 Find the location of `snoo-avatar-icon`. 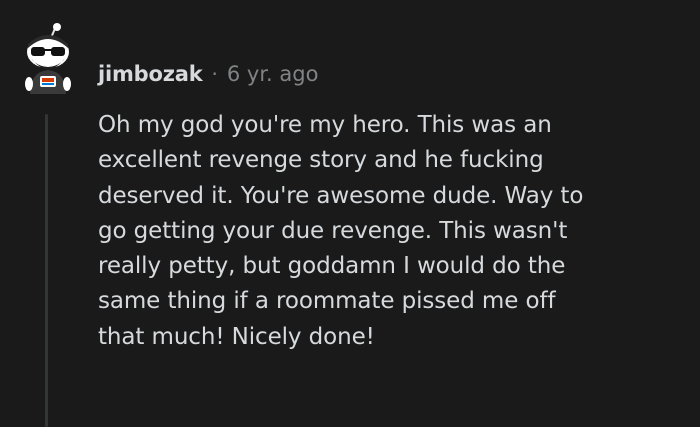

snoo-avatar-icon is located at coordinates (48, 58).